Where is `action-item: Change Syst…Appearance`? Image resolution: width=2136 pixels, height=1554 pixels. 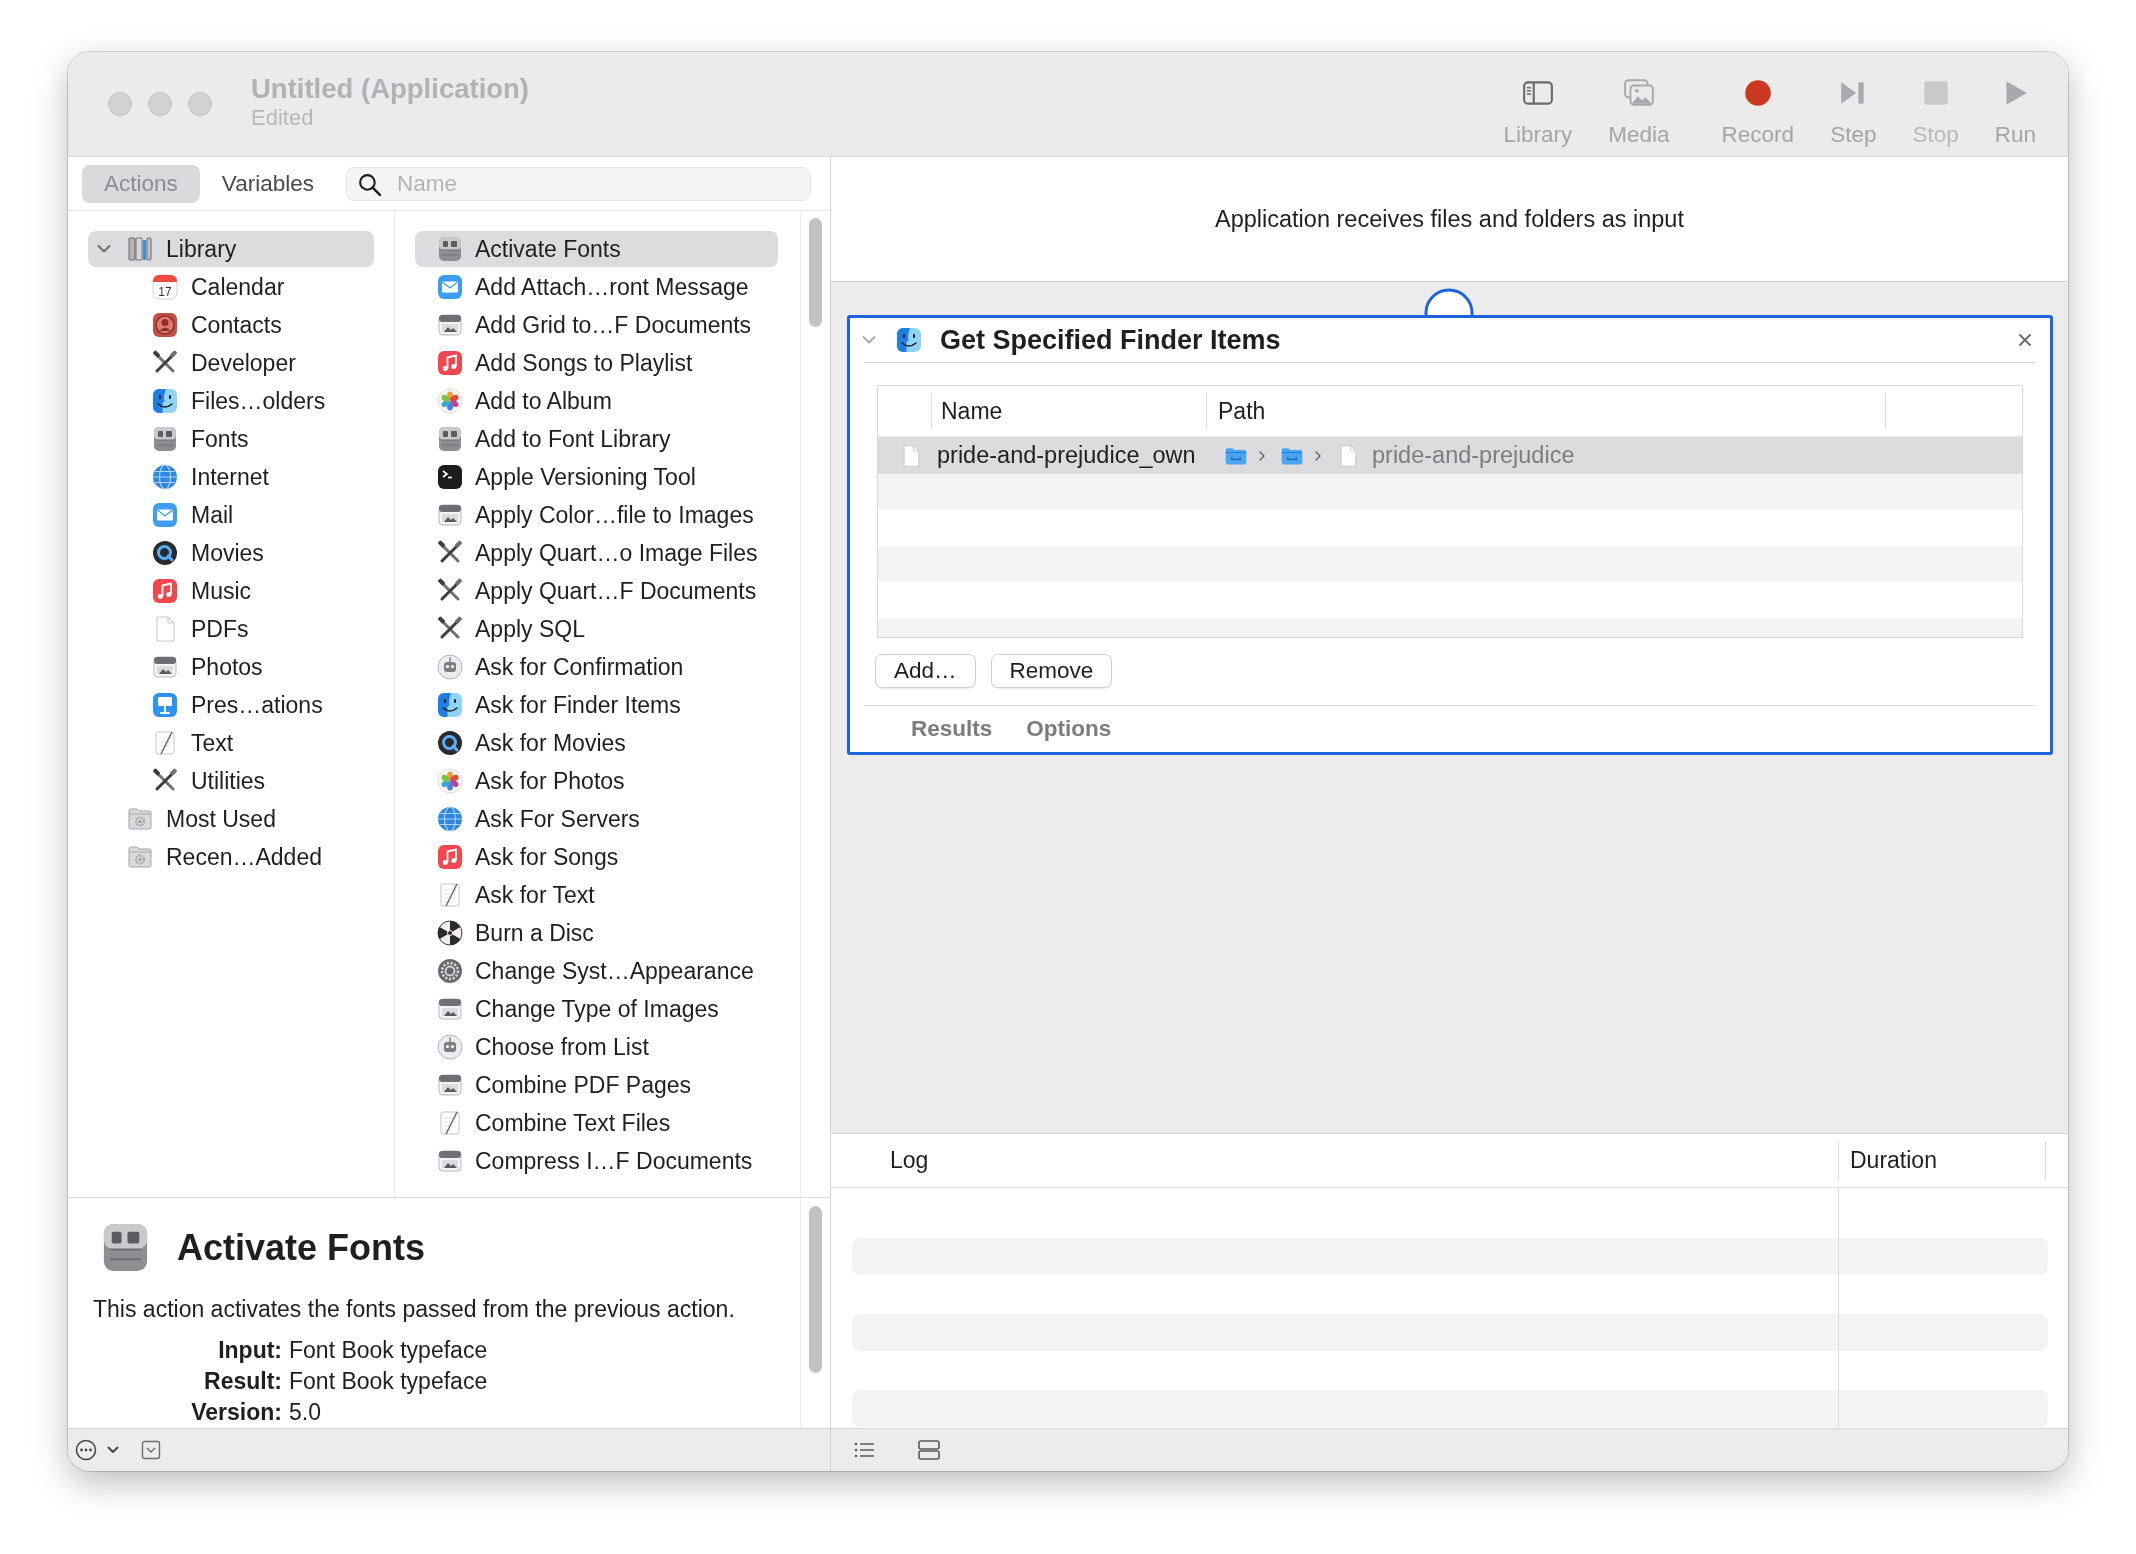 action-item: Change Syst…Appearance is located at coordinates (596, 971).